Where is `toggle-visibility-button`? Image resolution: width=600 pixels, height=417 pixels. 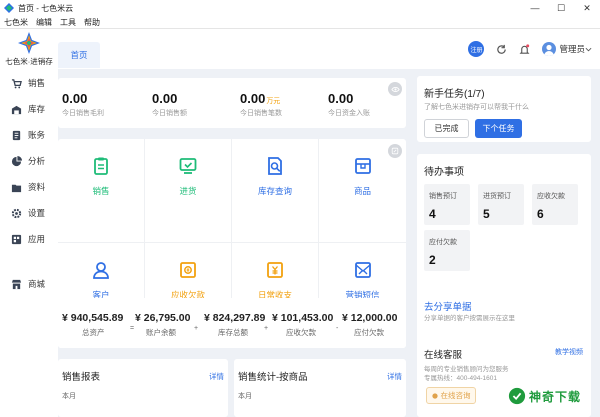 toggle-visibility-button is located at coordinates (395, 89).